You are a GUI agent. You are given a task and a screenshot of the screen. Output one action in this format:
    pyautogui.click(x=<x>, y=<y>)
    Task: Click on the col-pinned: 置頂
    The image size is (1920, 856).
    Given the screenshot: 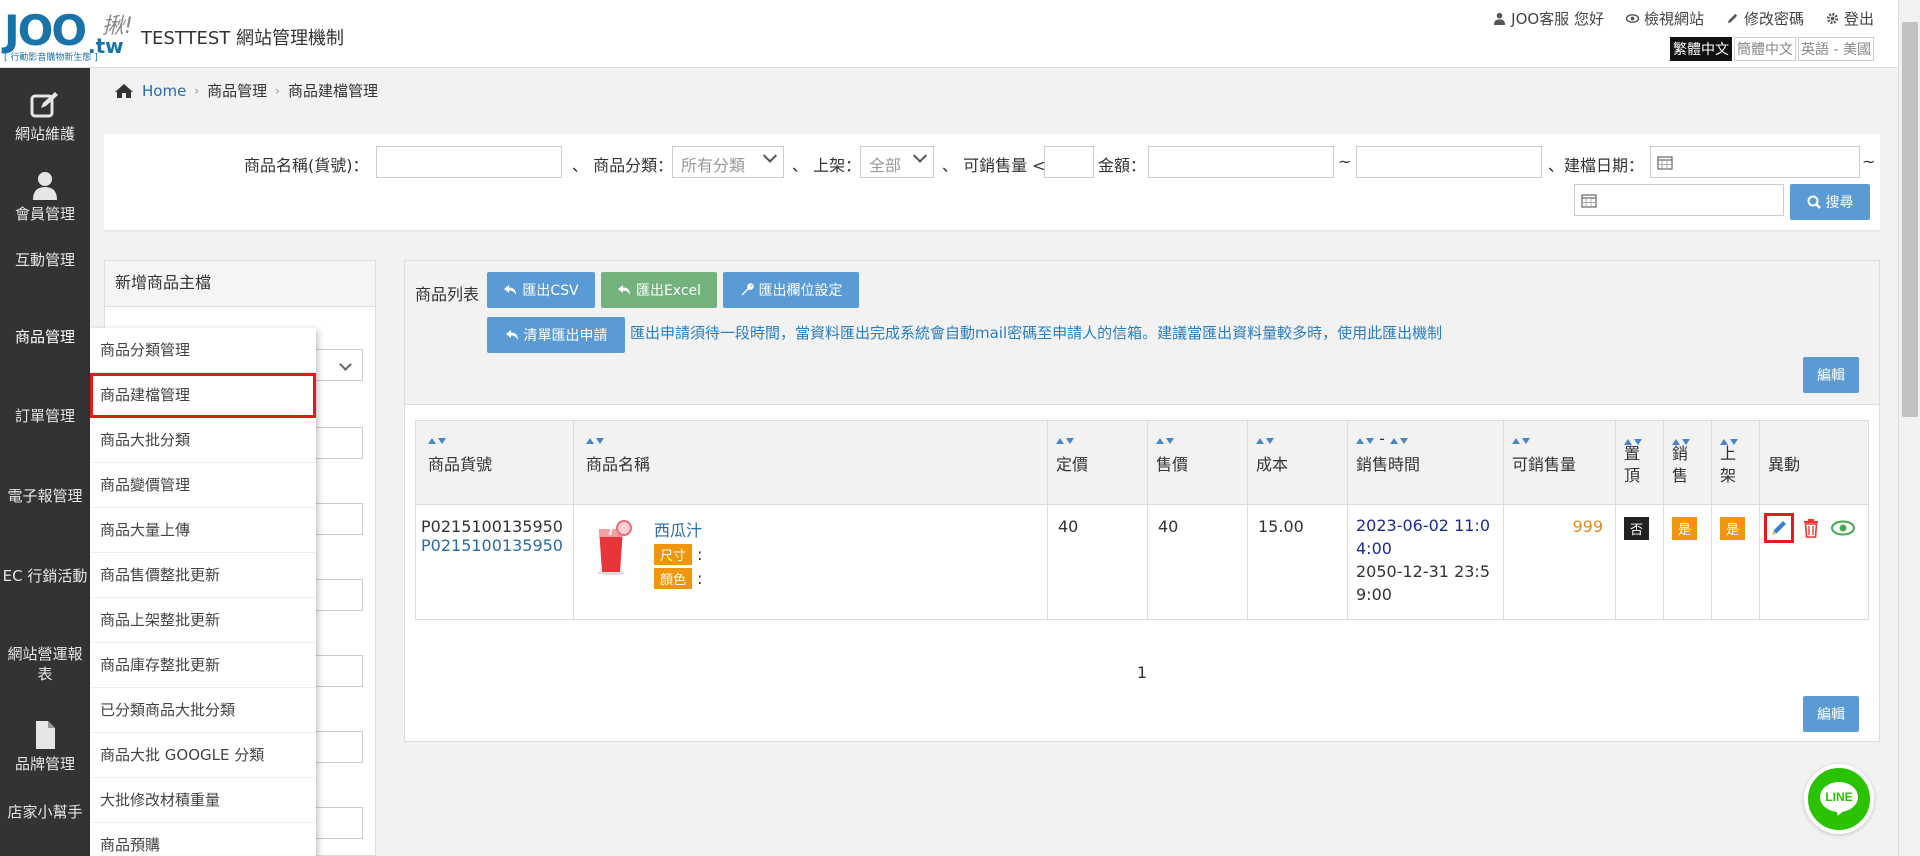 What is the action you would take?
    pyautogui.click(x=1639, y=462)
    